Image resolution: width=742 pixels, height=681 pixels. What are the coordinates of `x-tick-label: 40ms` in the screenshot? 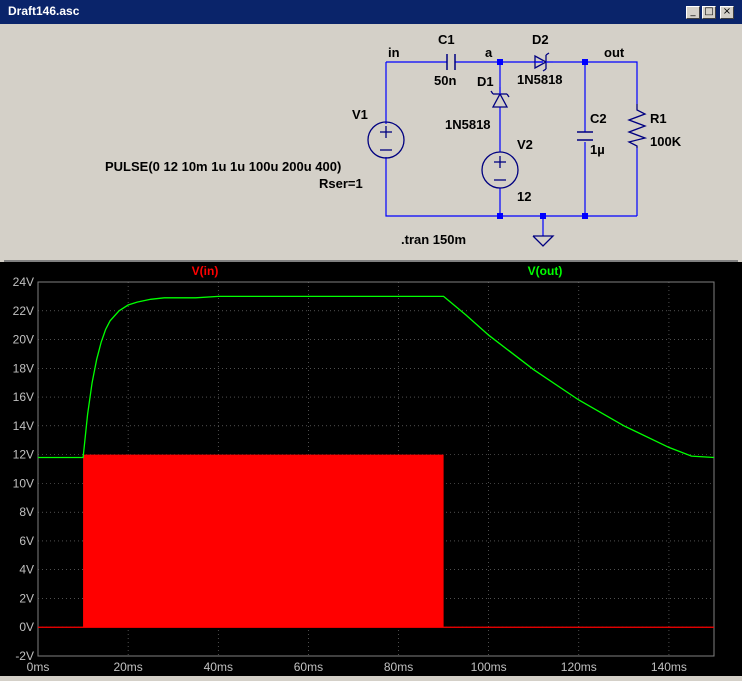 It's located at (218, 667).